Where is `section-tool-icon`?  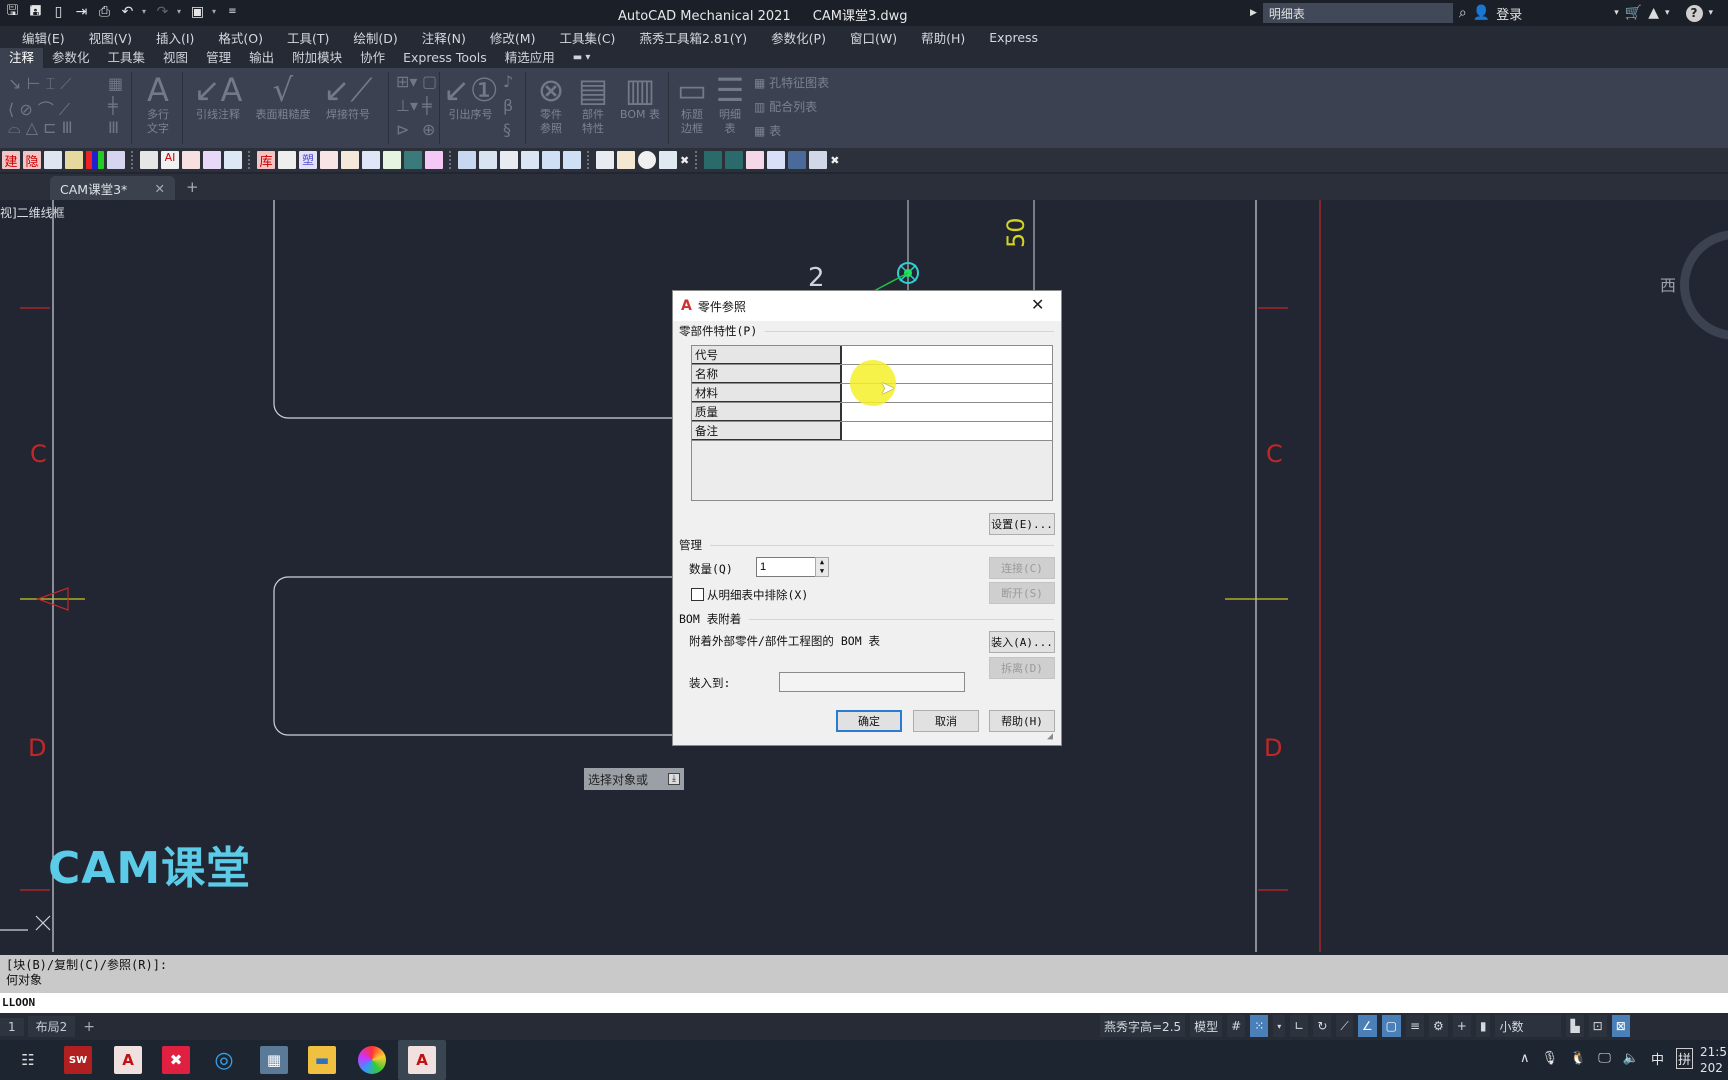
section-tool-icon is located at coordinates (818, 160).